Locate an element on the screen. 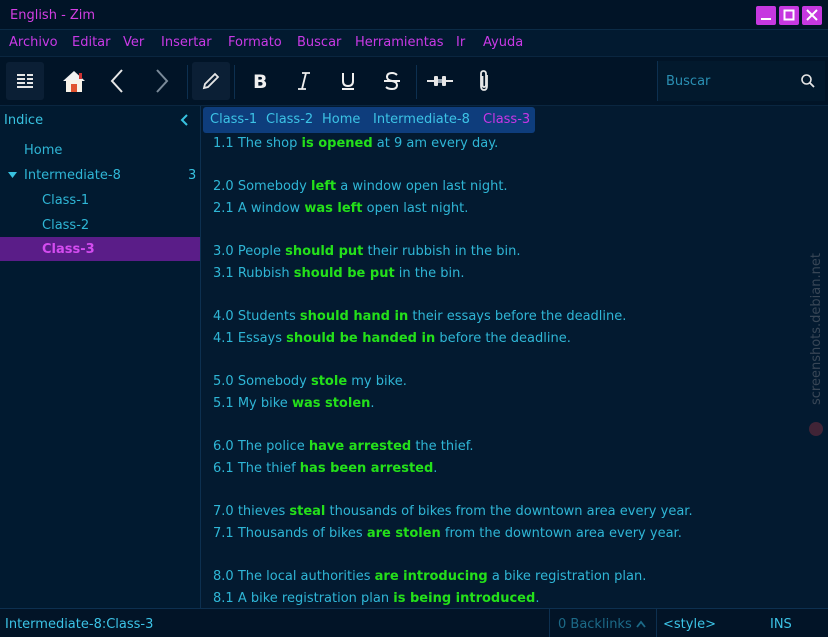  back-button is located at coordinates (118, 81).